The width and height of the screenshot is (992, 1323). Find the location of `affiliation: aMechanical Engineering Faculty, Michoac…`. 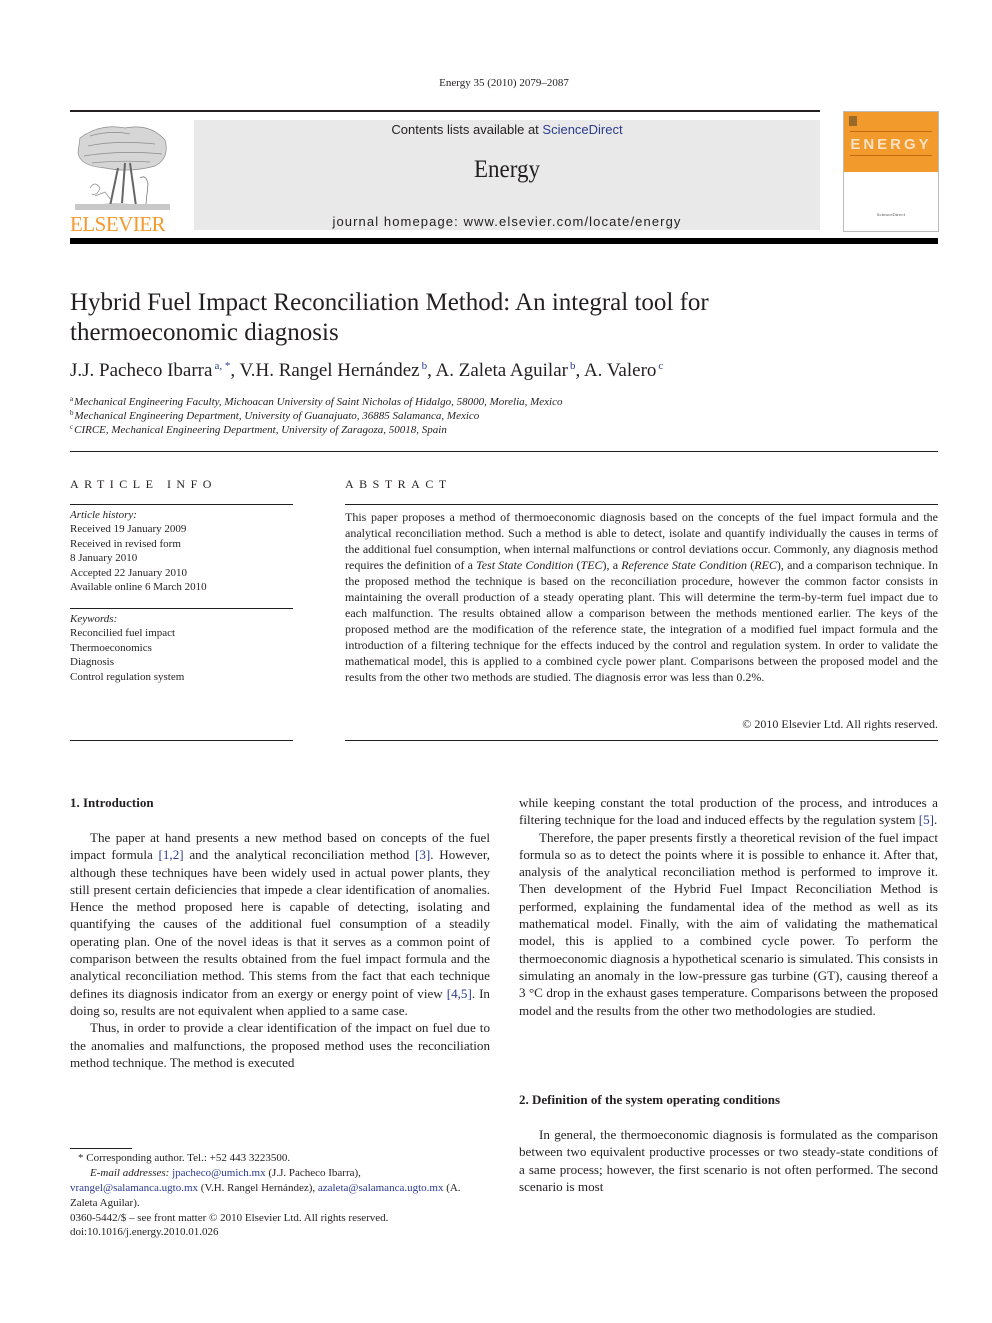

affiliation: aMechanical Engineering Faculty, Michoac… is located at coordinates (316, 401).